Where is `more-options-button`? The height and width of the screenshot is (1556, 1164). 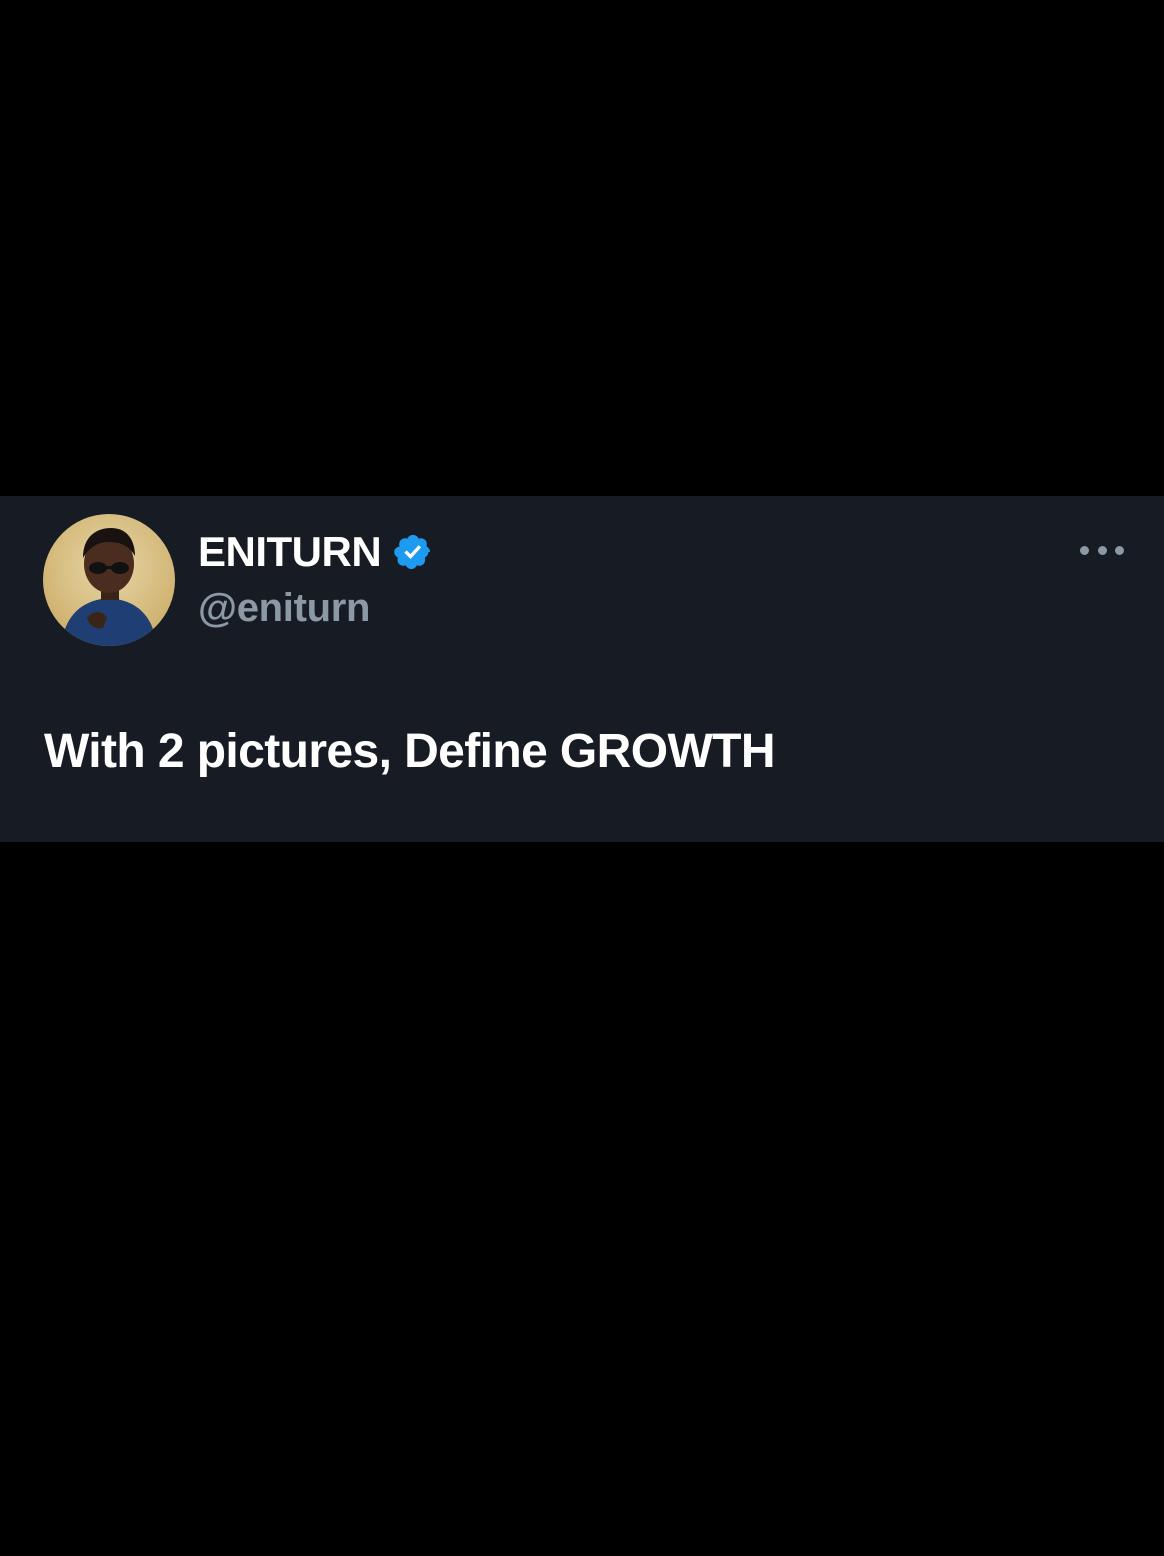 more-options-button is located at coordinates (1102, 550).